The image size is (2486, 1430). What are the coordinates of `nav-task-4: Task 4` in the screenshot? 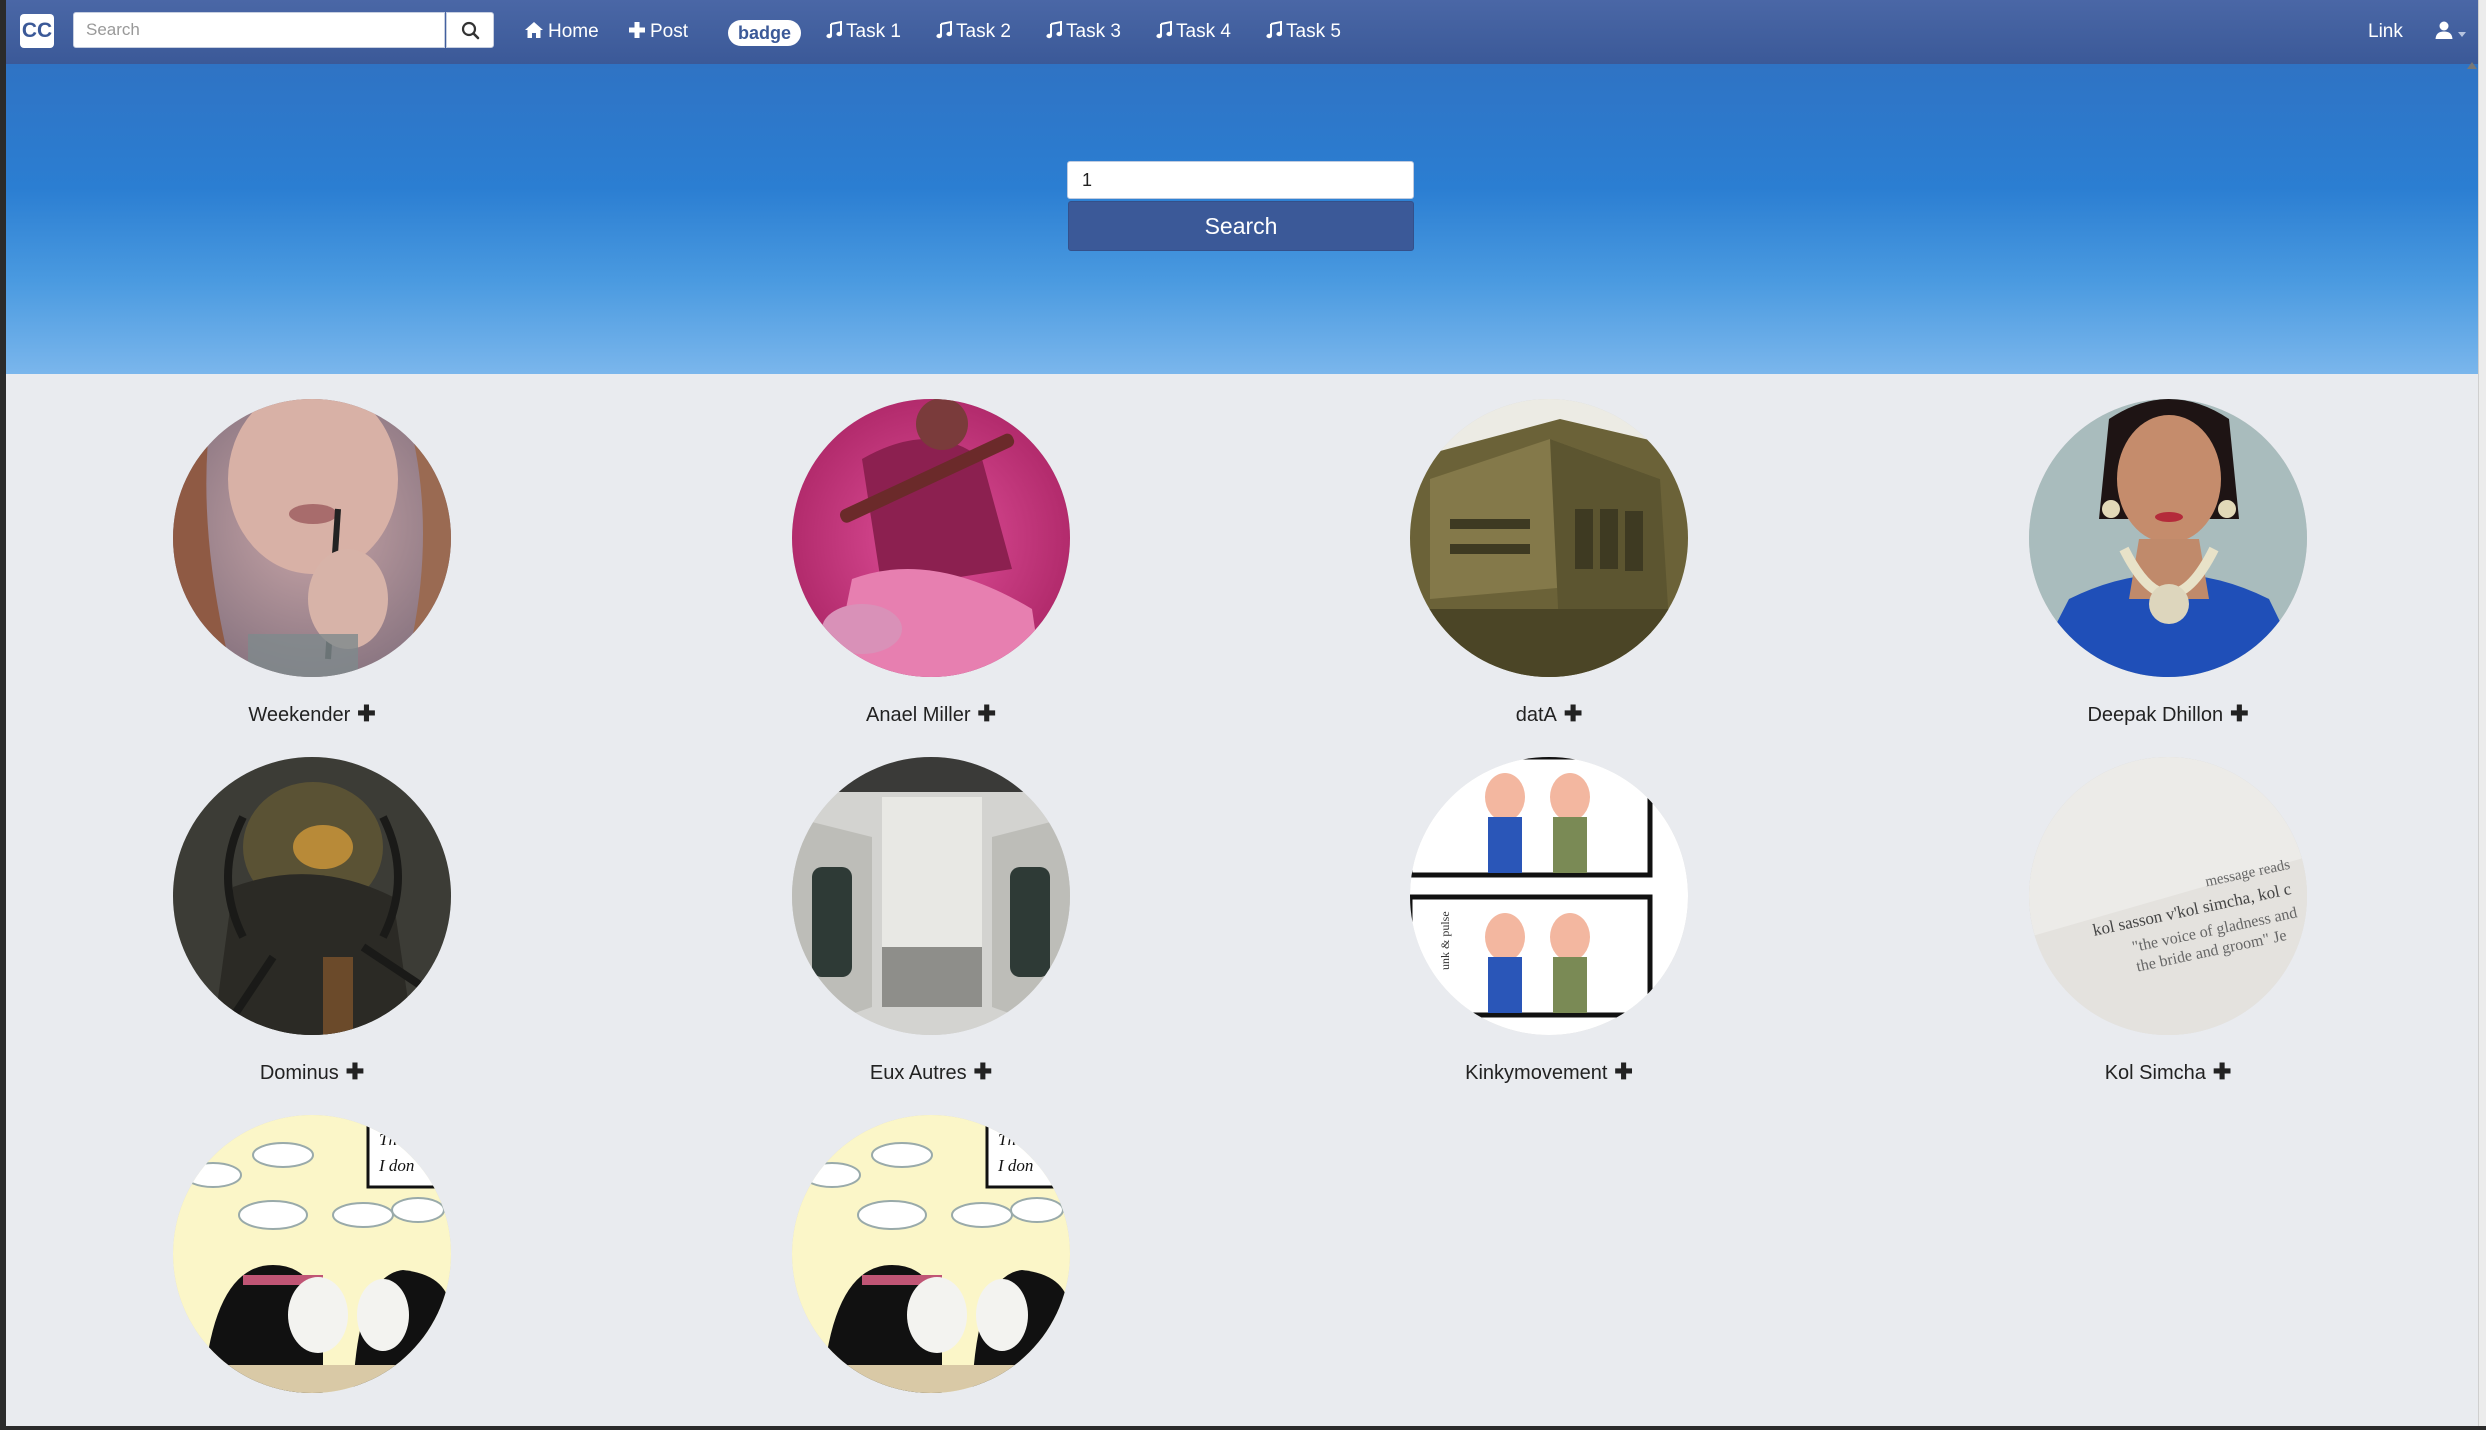 It's located at (1193, 33).